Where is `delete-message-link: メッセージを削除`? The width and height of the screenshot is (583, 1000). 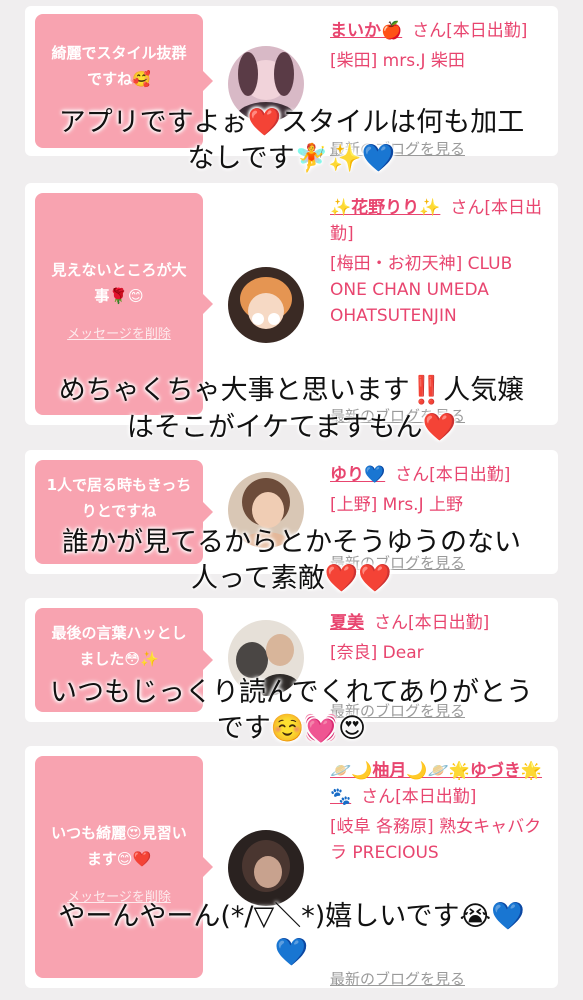 delete-message-link: メッセージを削除 is located at coordinates (119, 332).